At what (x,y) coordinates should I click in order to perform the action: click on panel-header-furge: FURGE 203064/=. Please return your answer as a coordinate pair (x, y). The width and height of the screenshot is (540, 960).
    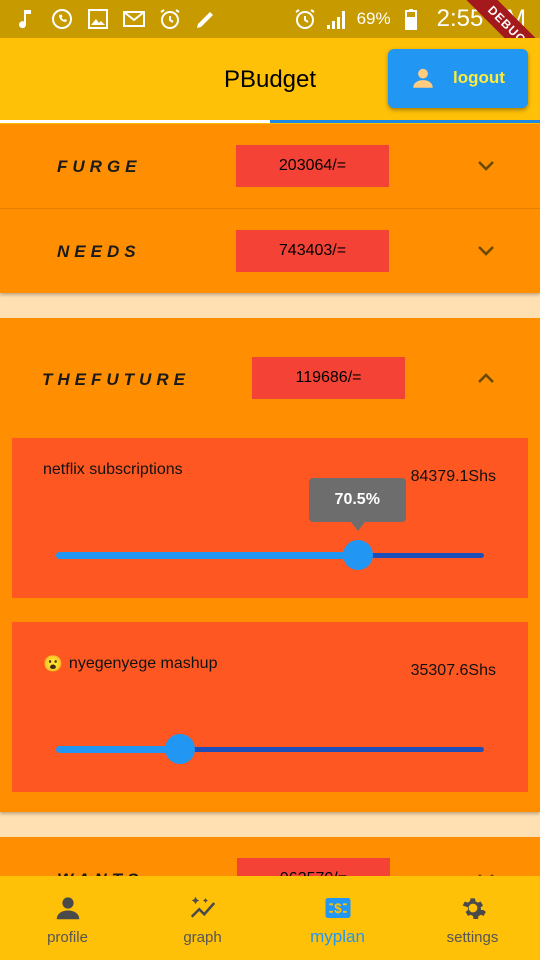
    Looking at the image, I should click on (270, 166).